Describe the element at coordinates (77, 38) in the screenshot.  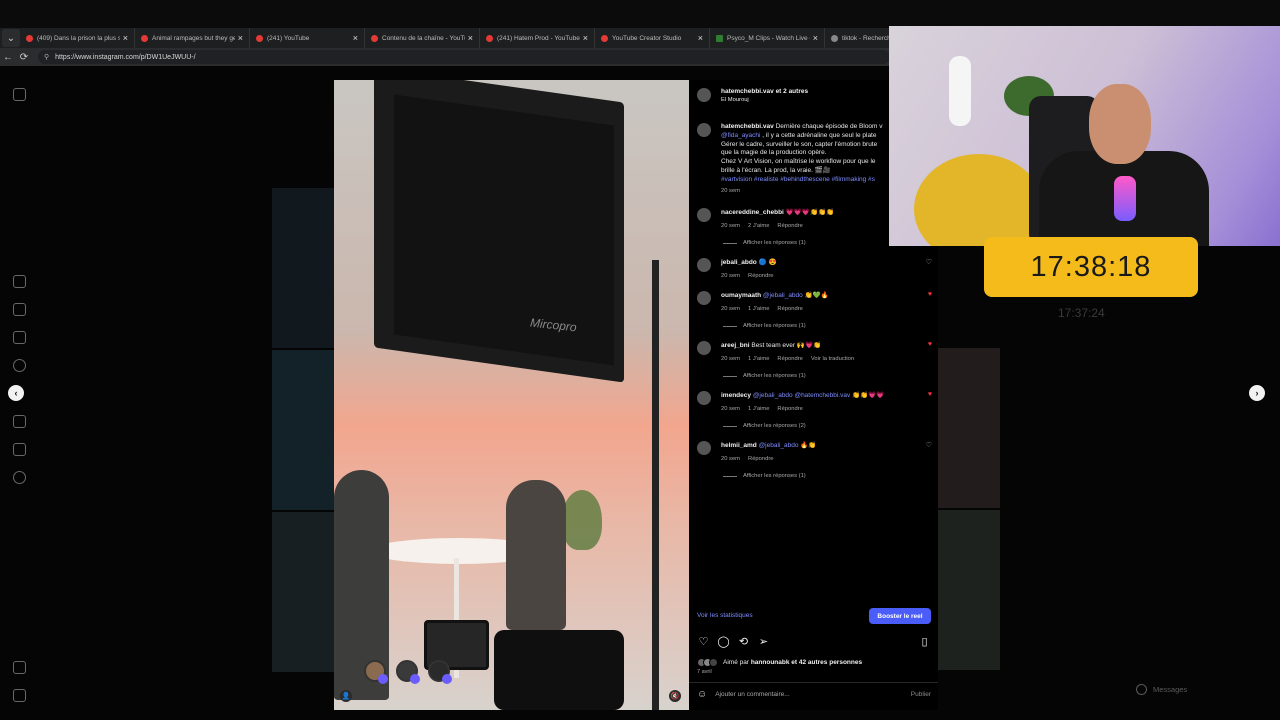
I see `browser-tab: (409) Dans la prison la plus susp×` at that location.